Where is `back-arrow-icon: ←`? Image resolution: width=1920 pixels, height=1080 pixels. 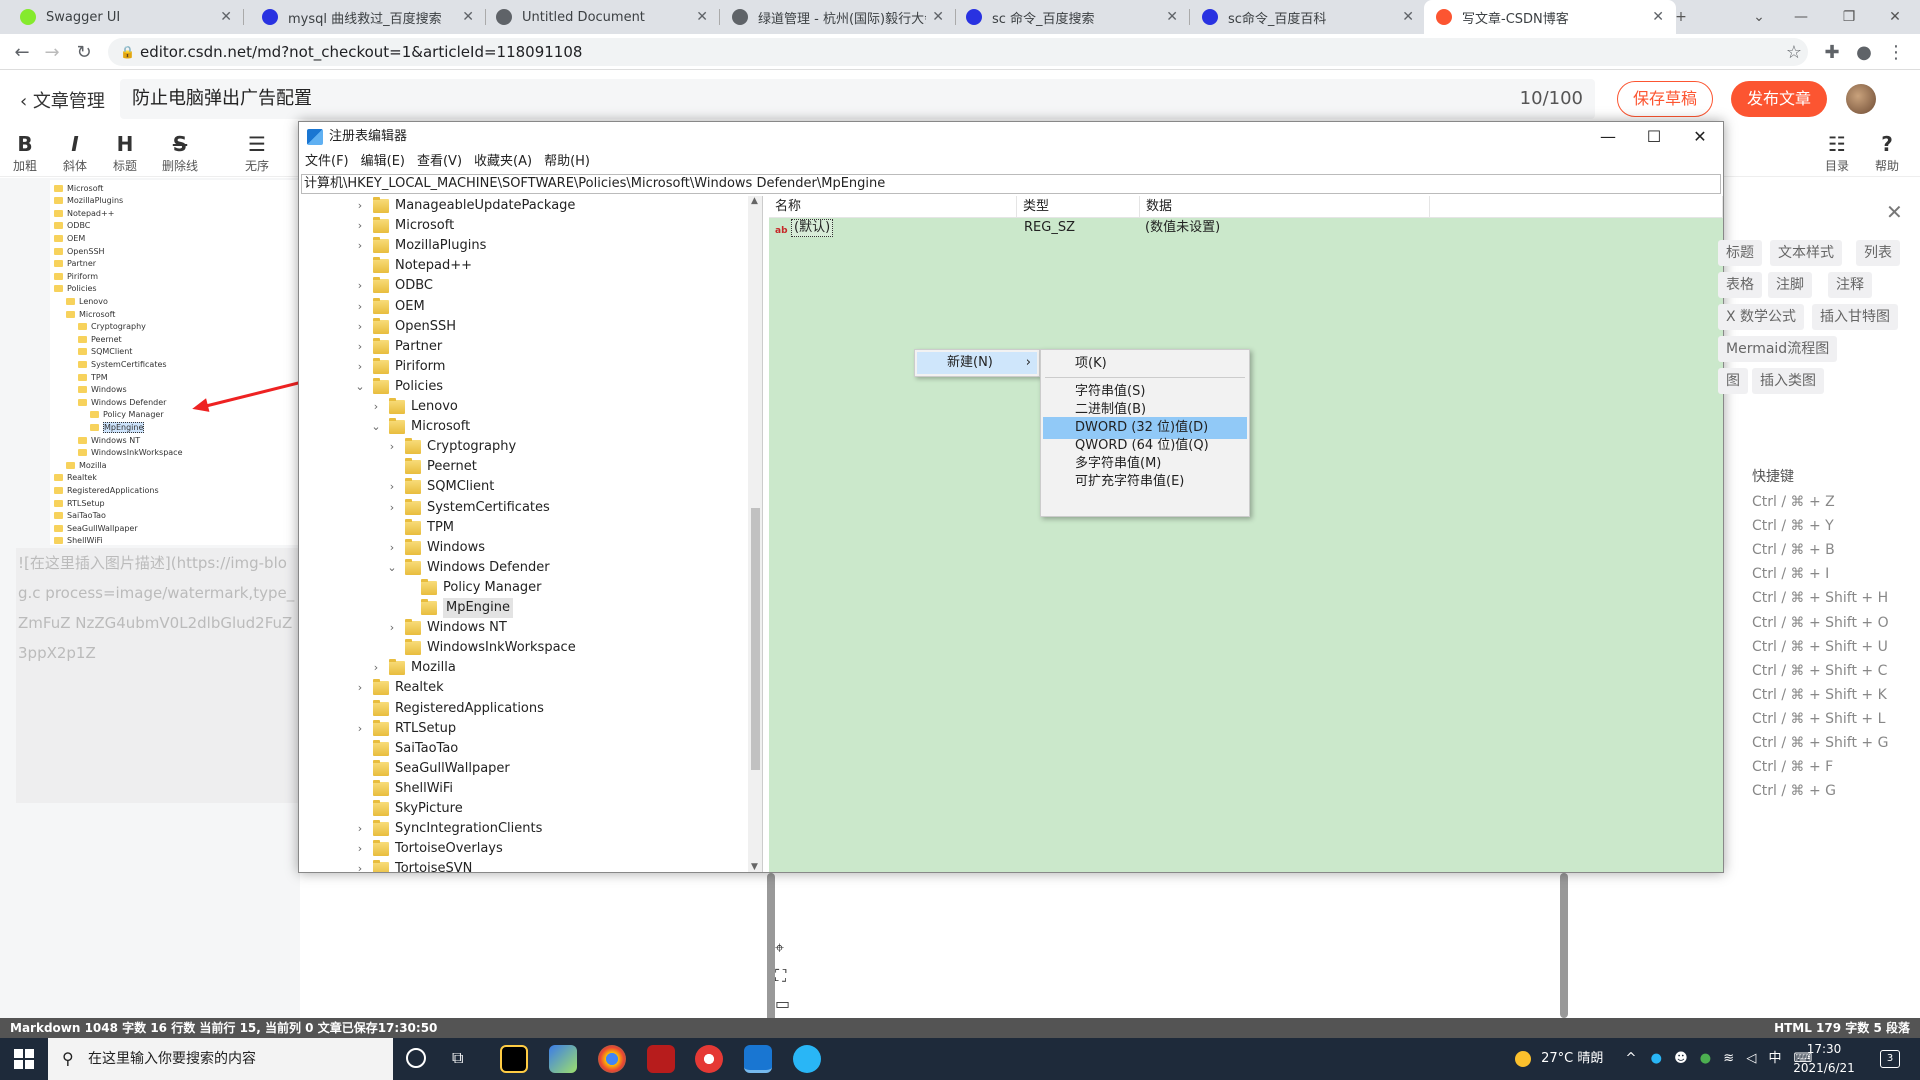
back-arrow-icon: ← is located at coordinates (22, 52).